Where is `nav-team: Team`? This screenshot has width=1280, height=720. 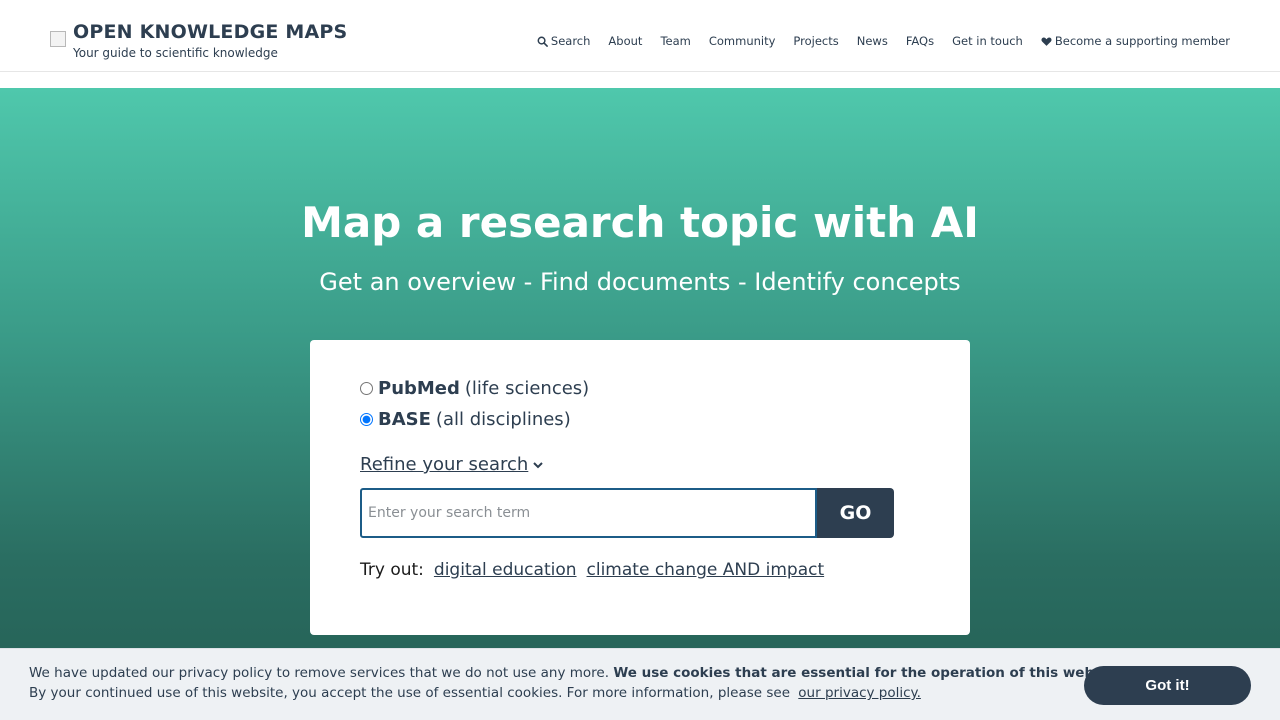 nav-team: Team is located at coordinates (675, 41).